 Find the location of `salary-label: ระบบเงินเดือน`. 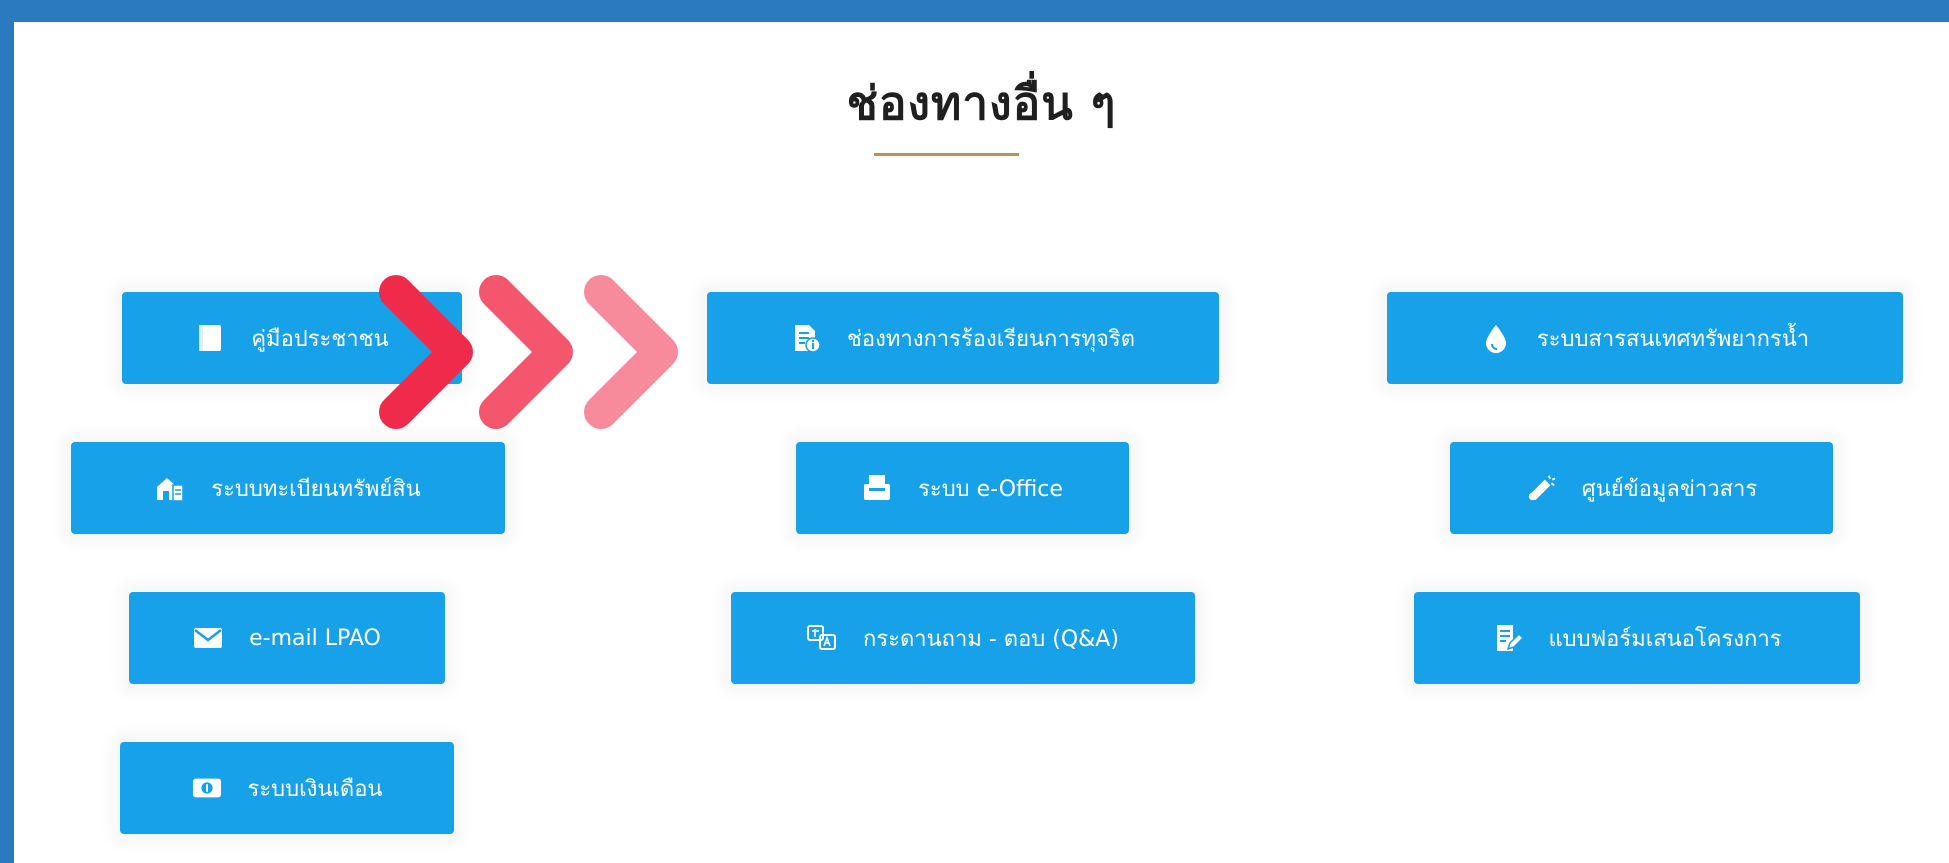

salary-label: ระบบเงินเดือน is located at coordinates (315, 789).